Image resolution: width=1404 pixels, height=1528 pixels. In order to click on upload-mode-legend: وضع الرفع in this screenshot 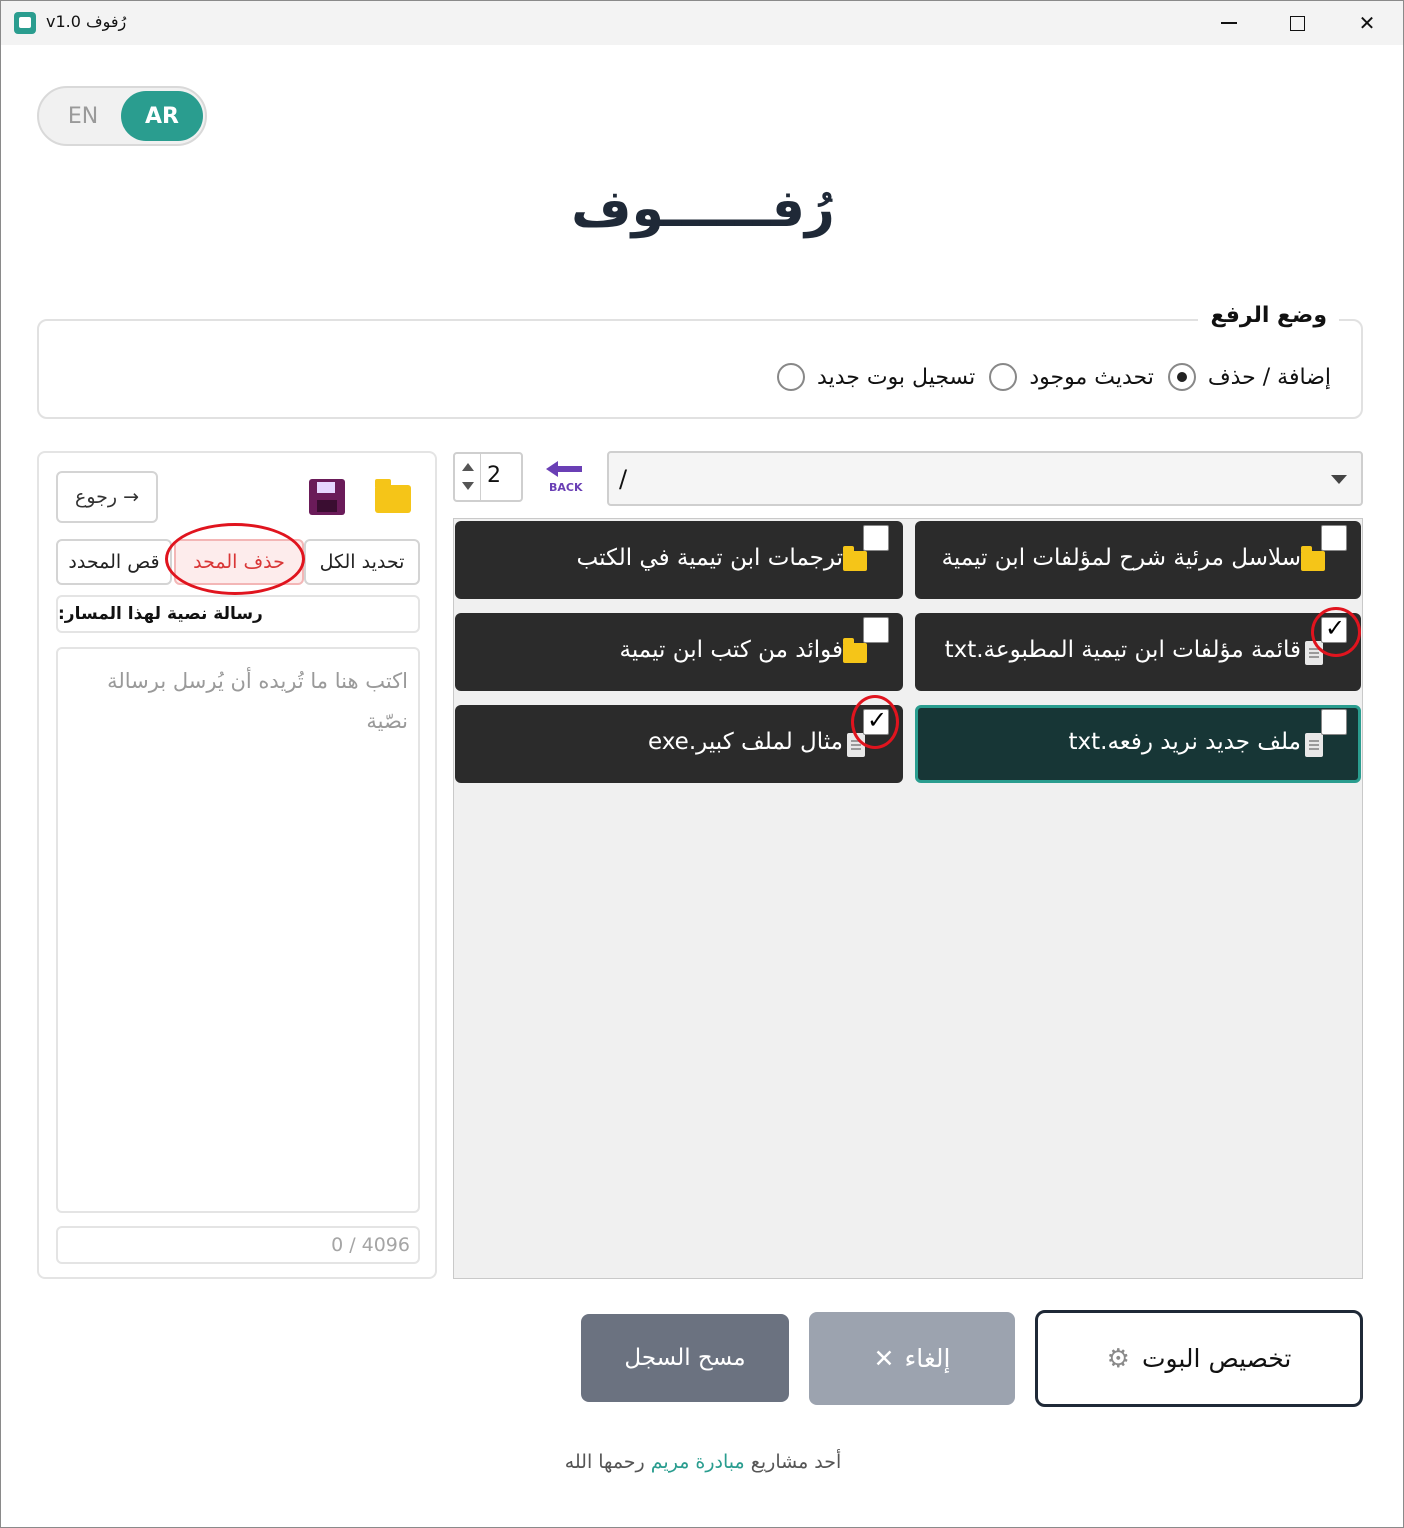, I will do `click(1268, 315)`.